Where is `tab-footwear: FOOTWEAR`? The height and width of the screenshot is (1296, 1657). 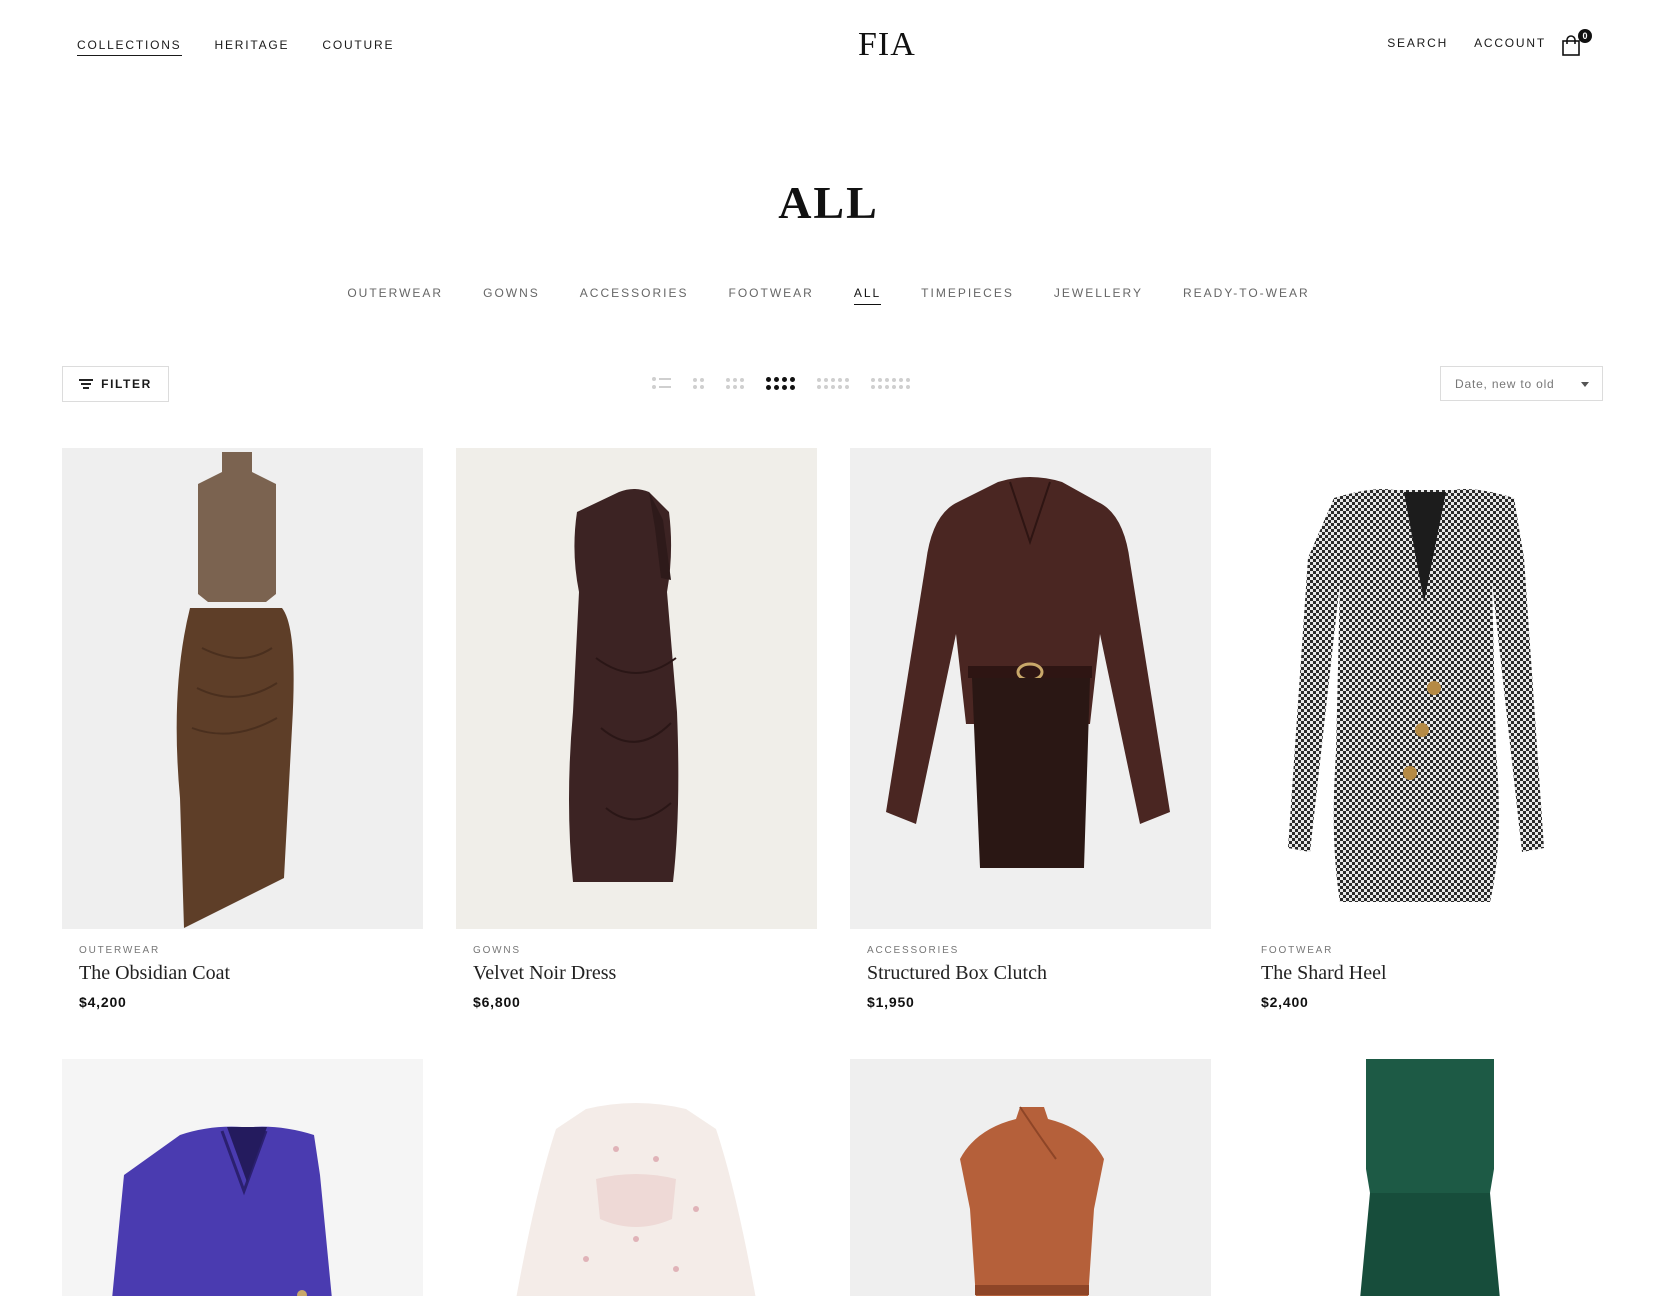 tab-footwear: FOOTWEAR is located at coordinates (770, 295).